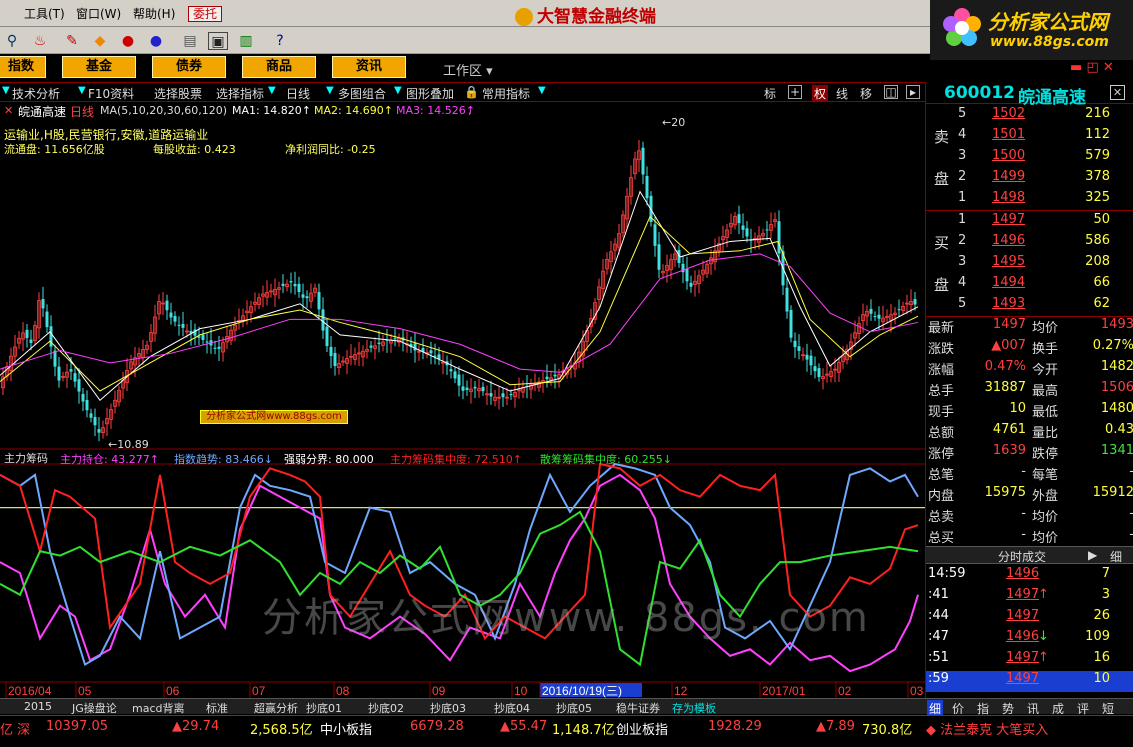 Image resolution: width=1133 pixels, height=747 pixels. What do you see at coordinates (128, 41) in the screenshot?
I see `red-tool-icon: ●` at bounding box center [128, 41].